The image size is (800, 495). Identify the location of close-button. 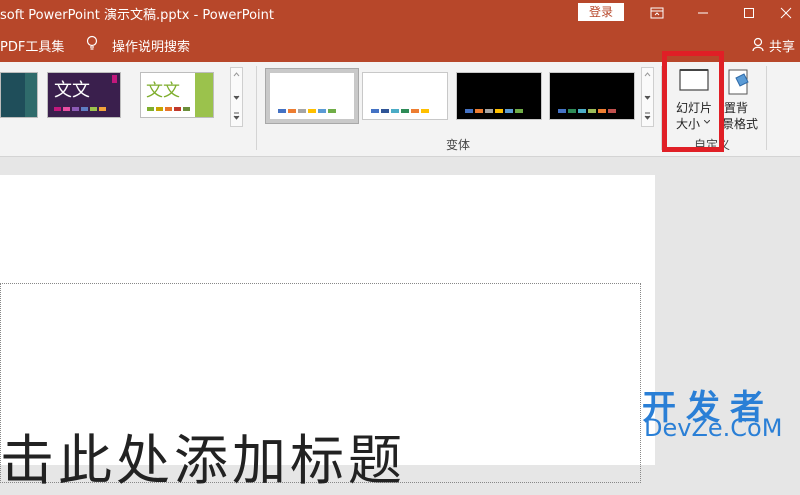
(786, 13).